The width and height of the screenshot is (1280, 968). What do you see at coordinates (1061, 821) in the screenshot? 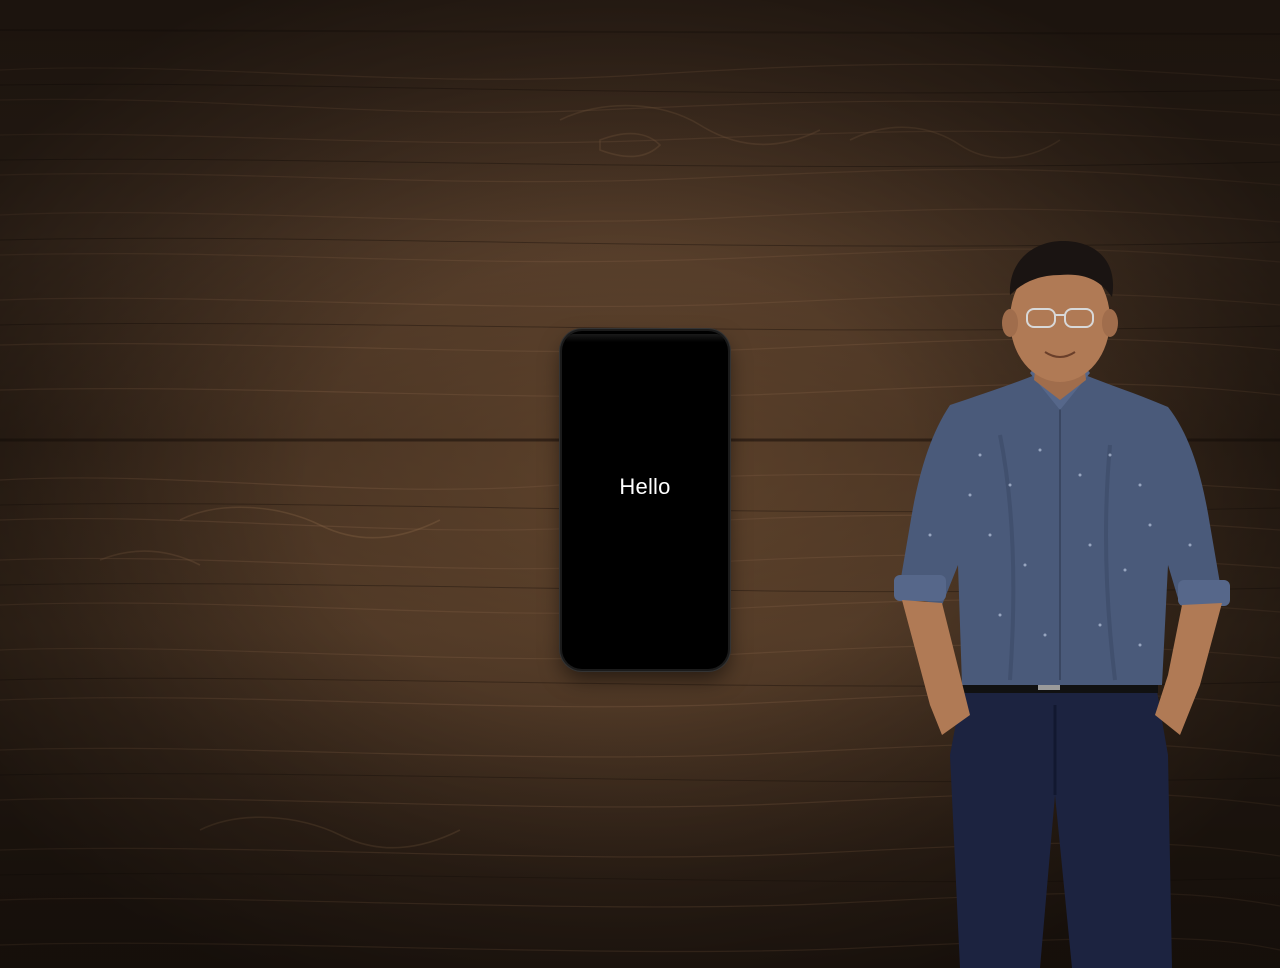
I see `person-pants` at bounding box center [1061, 821].